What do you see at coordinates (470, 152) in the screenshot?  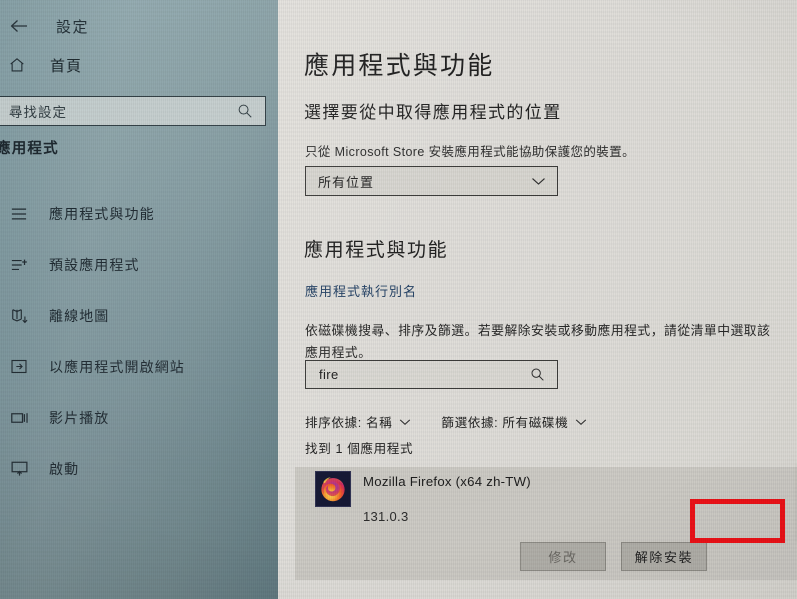 I see `install-source-description: 只從 Microsoft Store 安裝應用程式能協助保護您的裝置。` at bounding box center [470, 152].